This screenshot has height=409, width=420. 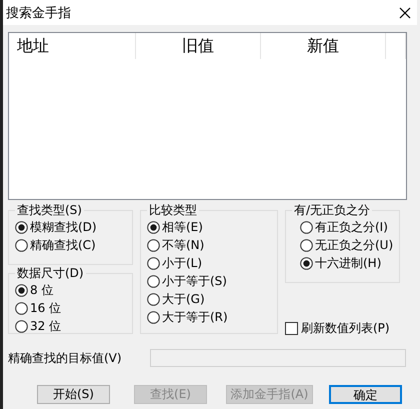 What do you see at coordinates (194, 281) in the screenshot?
I see `radio-label: 小于等于(S)` at bounding box center [194, 281].